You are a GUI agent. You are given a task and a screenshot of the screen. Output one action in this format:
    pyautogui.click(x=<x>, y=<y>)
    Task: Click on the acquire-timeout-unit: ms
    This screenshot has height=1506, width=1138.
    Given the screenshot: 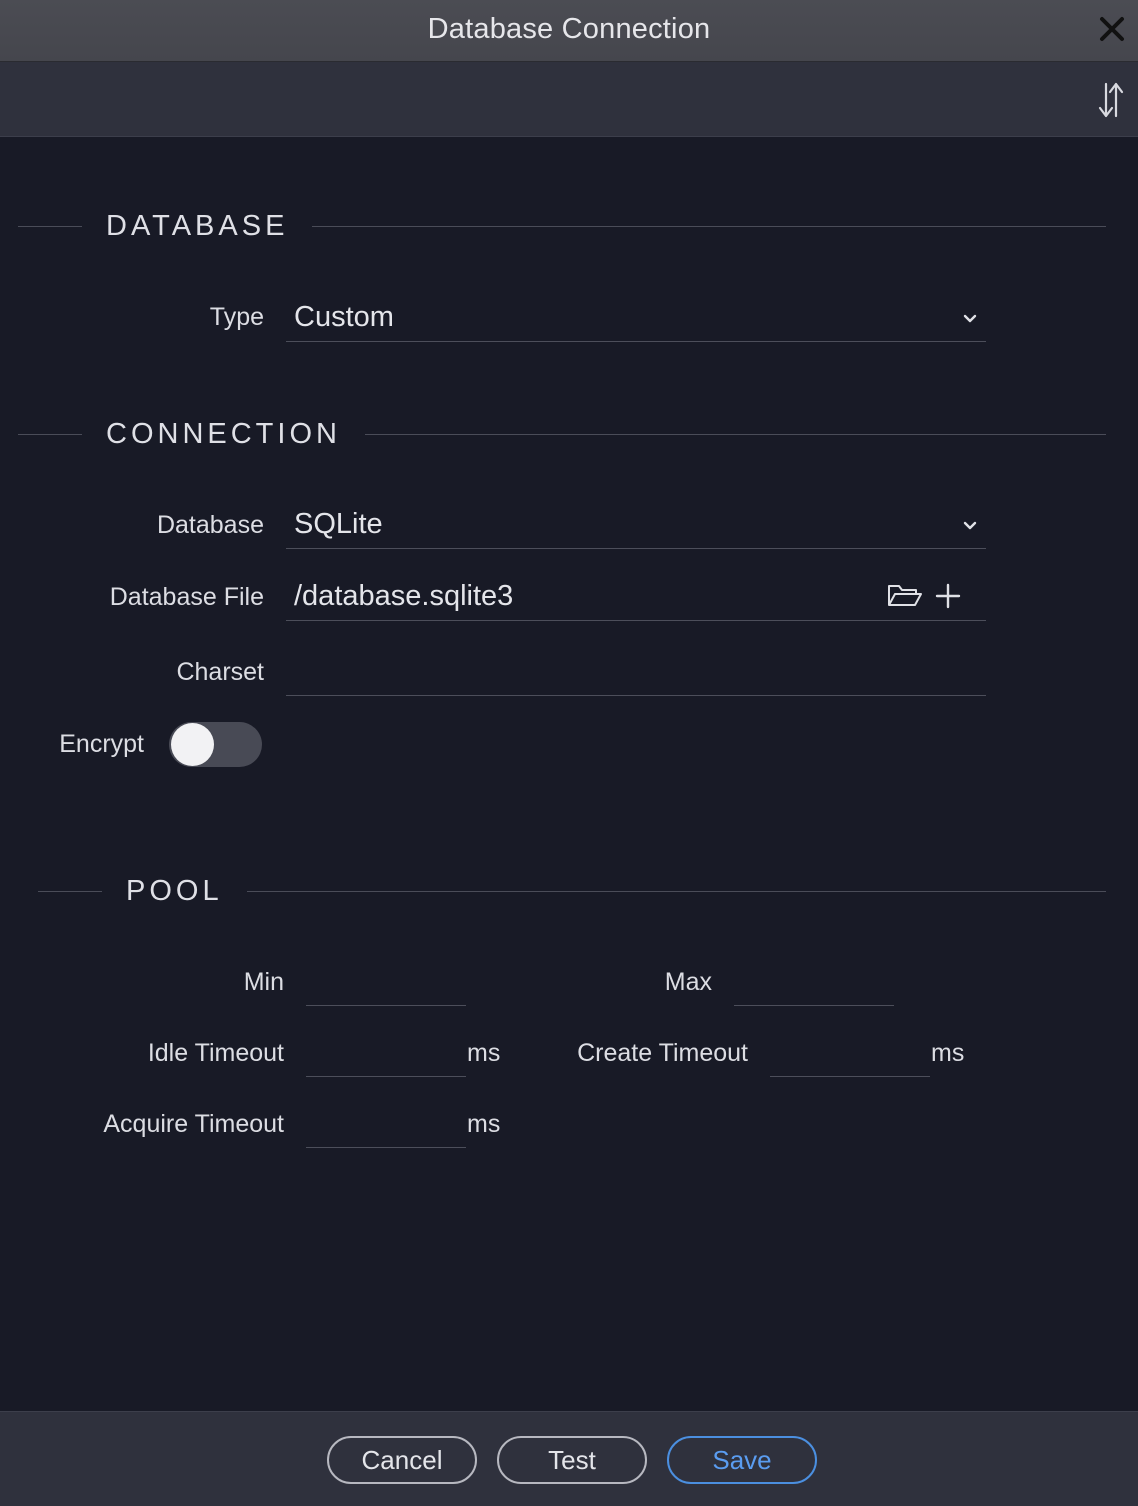 What is the action you would take?
    pyautogui.click(x=484, y=1124)
    